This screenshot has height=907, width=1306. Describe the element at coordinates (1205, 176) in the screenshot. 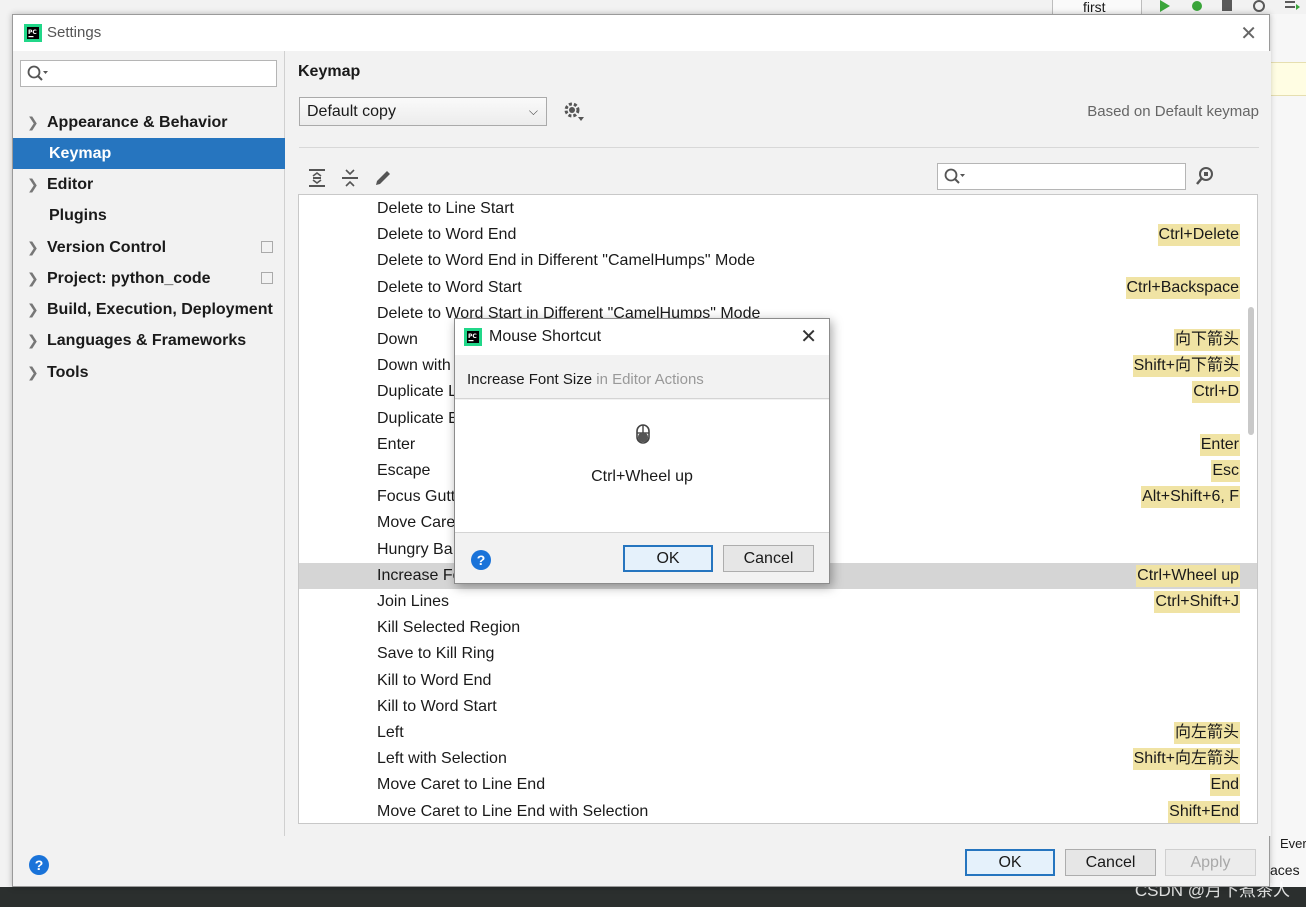

I see `find-by-shortcut-icon` at that location.